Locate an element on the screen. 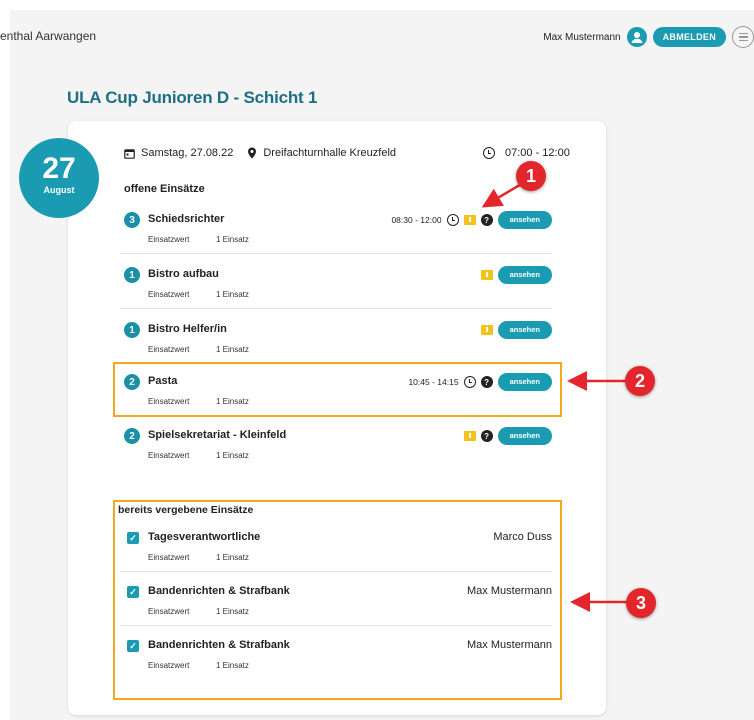 The image size is (754, 720). annotation-marker: 1 is located at coordinates (531, 176).